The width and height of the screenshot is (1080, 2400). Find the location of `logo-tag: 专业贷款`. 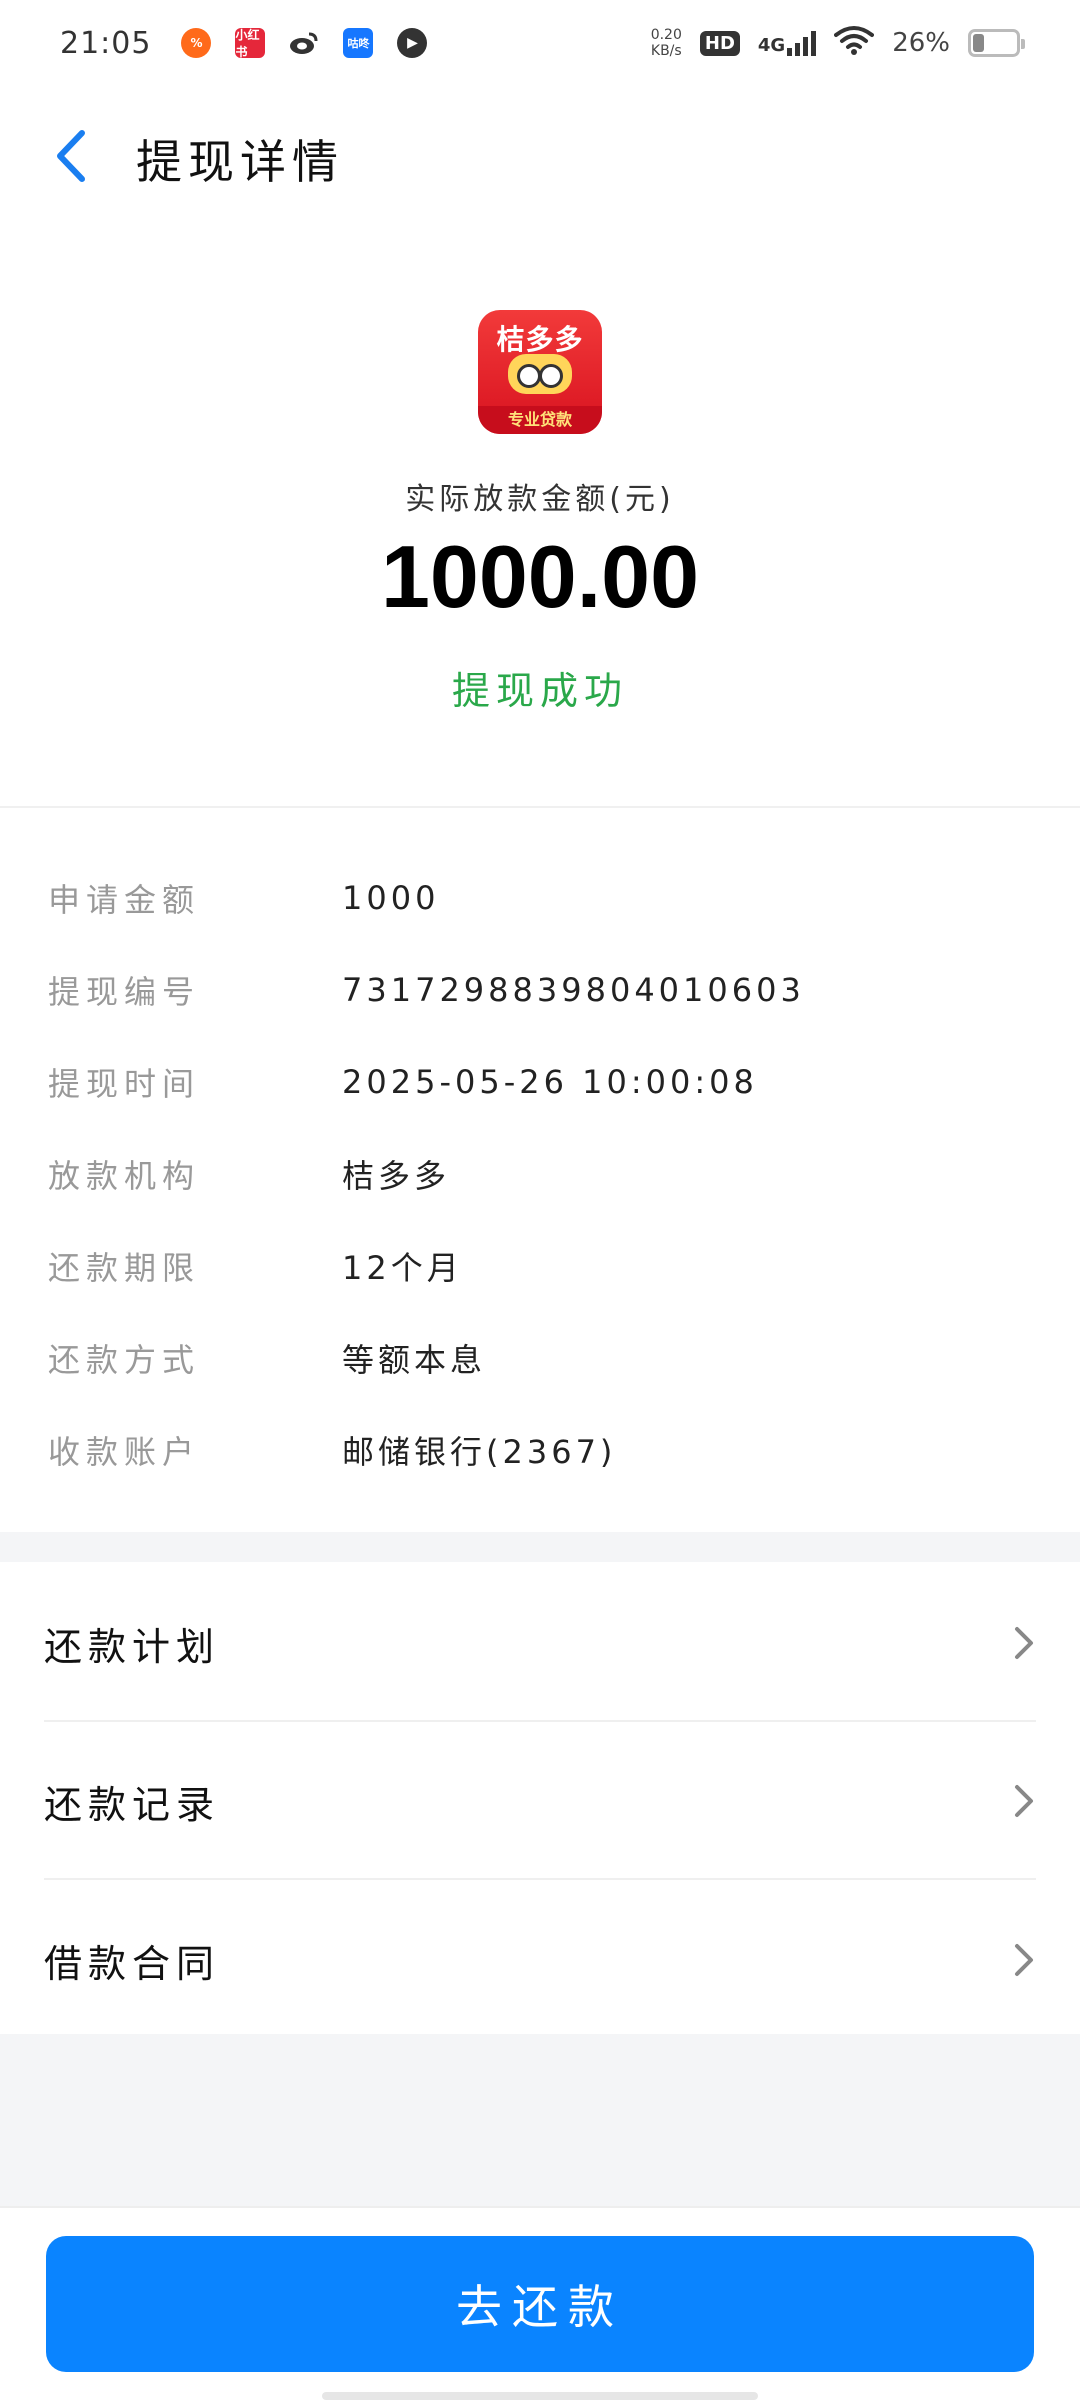

logo-tag: 专业贷款 is located at coordinates (540, 420).